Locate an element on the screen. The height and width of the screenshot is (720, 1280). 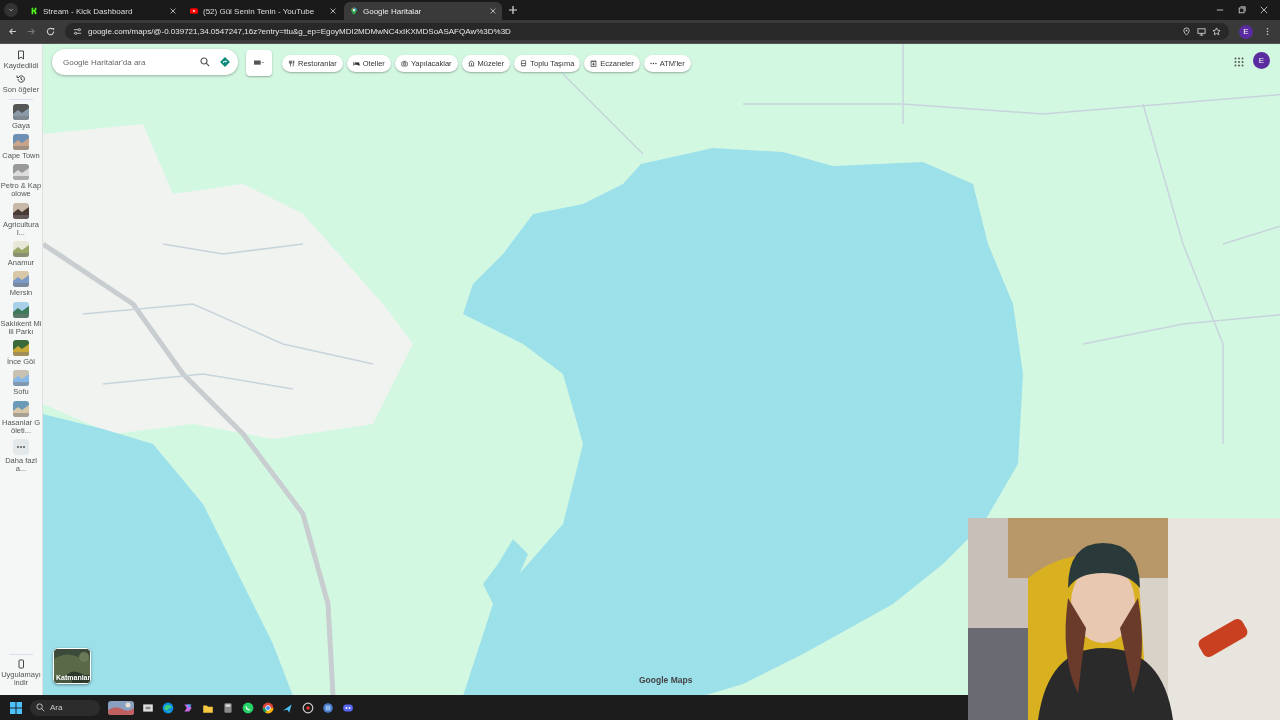
play-logo-icon is located at coordinates (194, 11).